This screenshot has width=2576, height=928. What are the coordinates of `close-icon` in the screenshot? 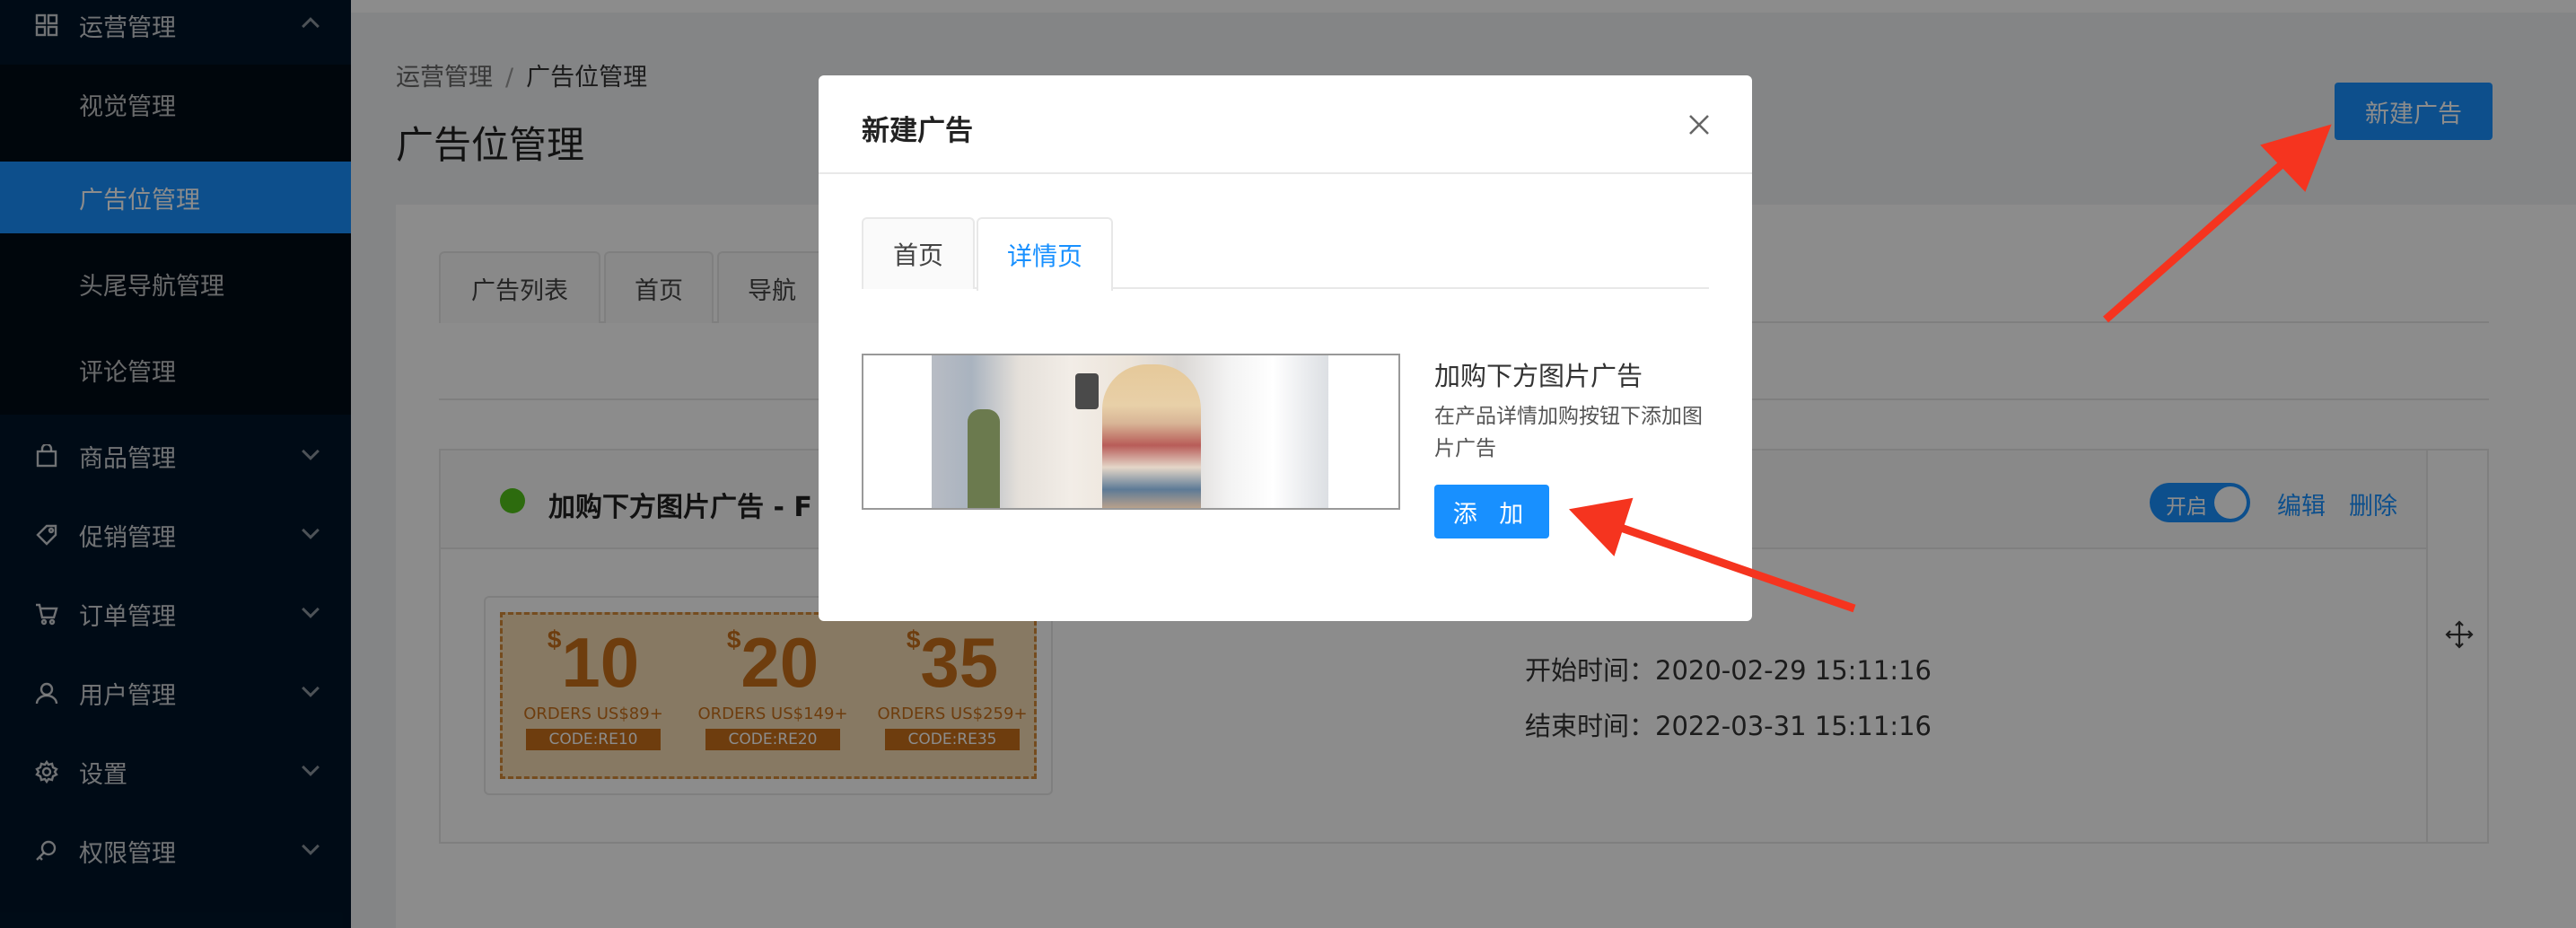 It's located at (1699, 125).